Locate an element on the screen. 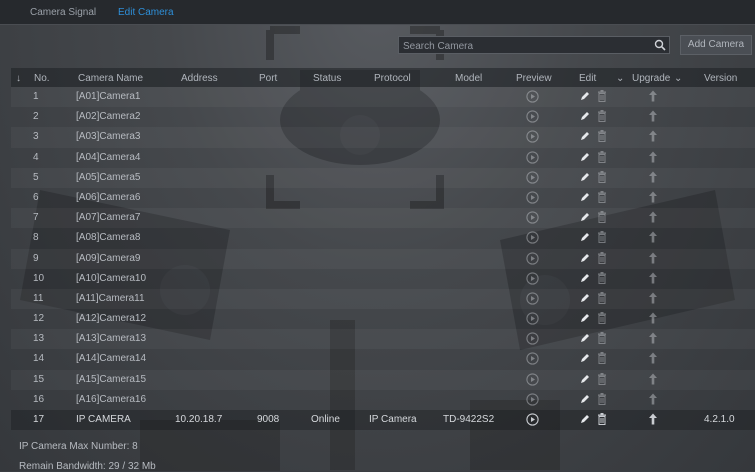 The width and height of the screenshot is (755, 472). search-input is located at coordinates (525, 46).